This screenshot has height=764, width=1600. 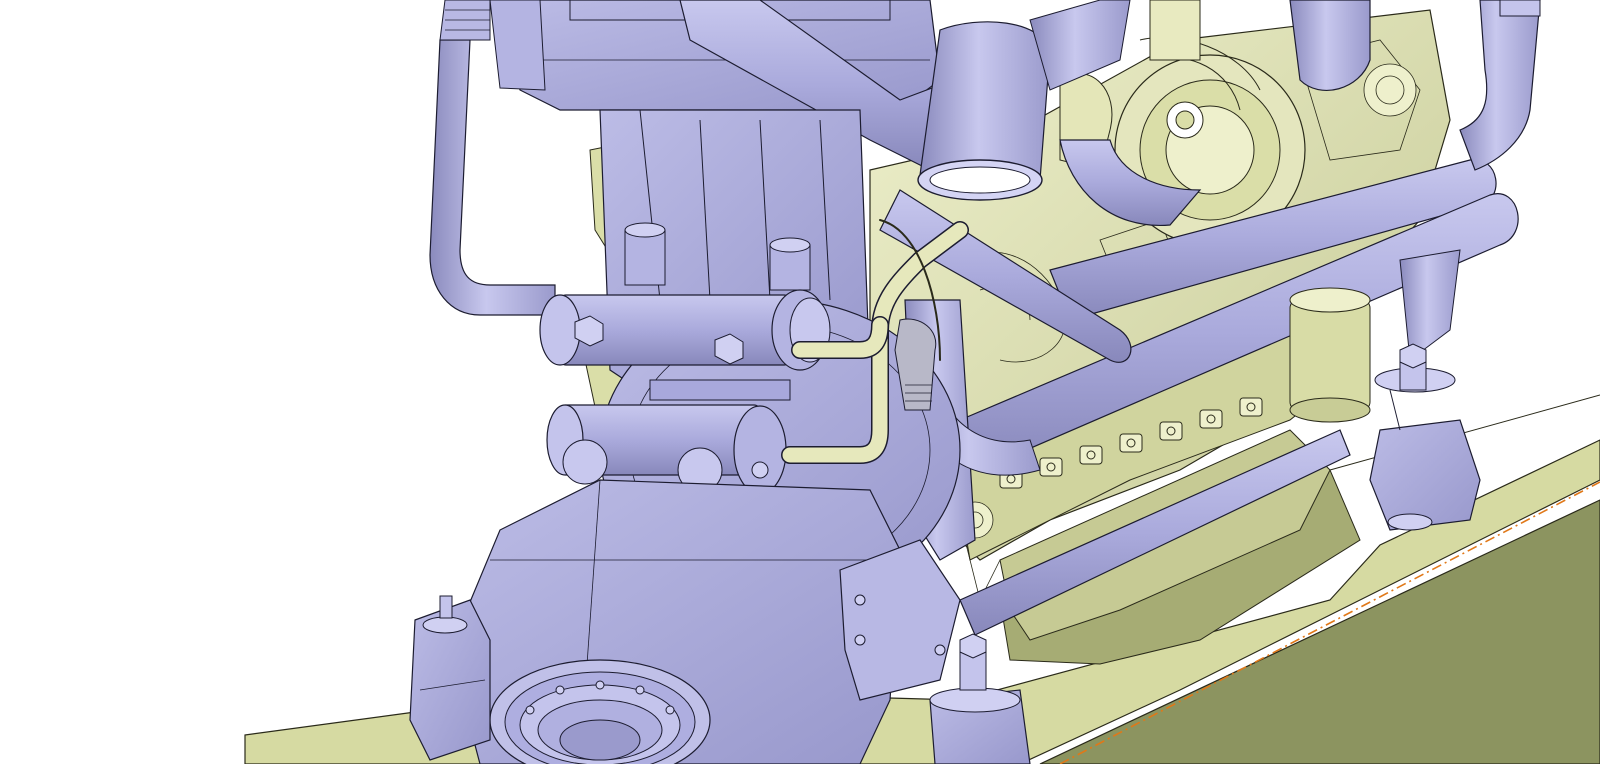 What do you see at coordinates (1500, 85) in the screenshot?
I see `right-vertical-pipe` at bounding box center [1500, 85].